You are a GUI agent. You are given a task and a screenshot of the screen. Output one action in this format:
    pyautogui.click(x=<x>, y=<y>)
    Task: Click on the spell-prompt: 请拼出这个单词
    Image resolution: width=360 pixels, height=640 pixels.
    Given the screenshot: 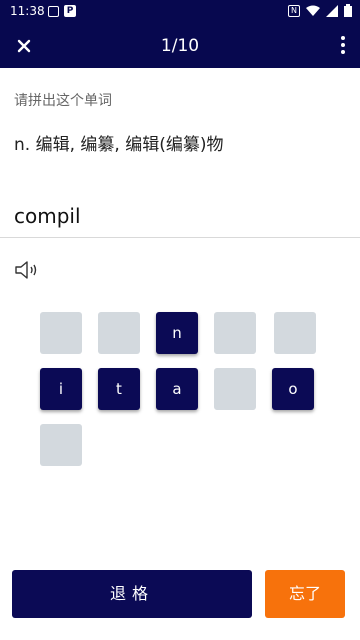 What is the action you would take?
    pyautogui.click(x=63, y=101)
    